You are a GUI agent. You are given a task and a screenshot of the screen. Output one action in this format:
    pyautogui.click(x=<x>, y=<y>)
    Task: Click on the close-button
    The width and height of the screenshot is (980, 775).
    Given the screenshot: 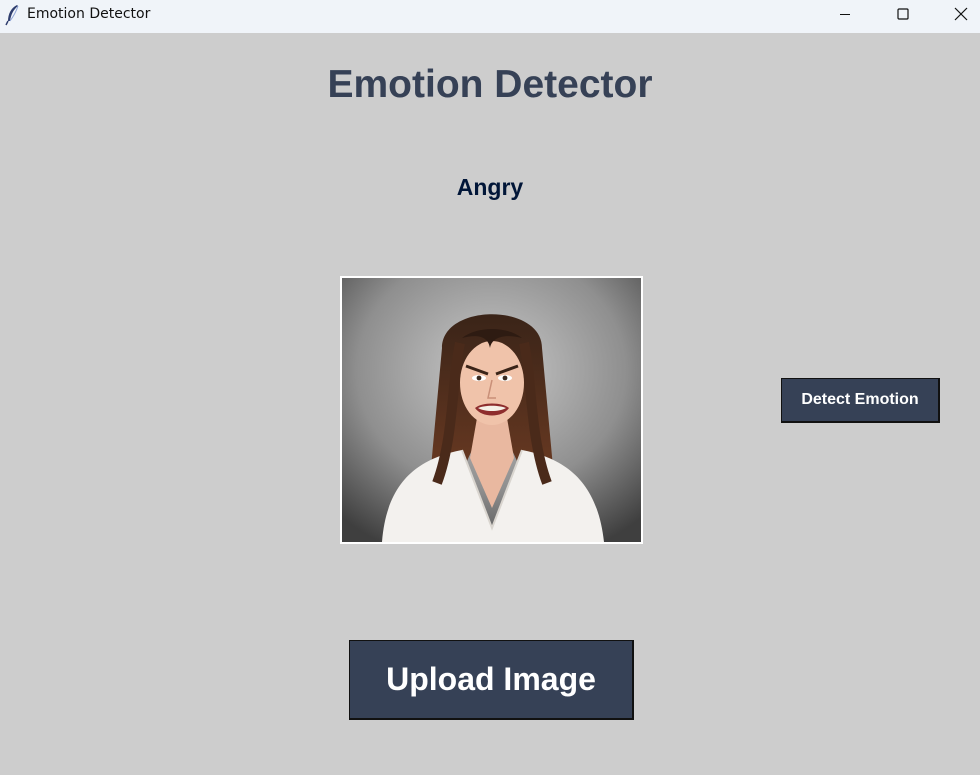 What is the action you would take?
    pyautogui.click(x=956, y=14)
    